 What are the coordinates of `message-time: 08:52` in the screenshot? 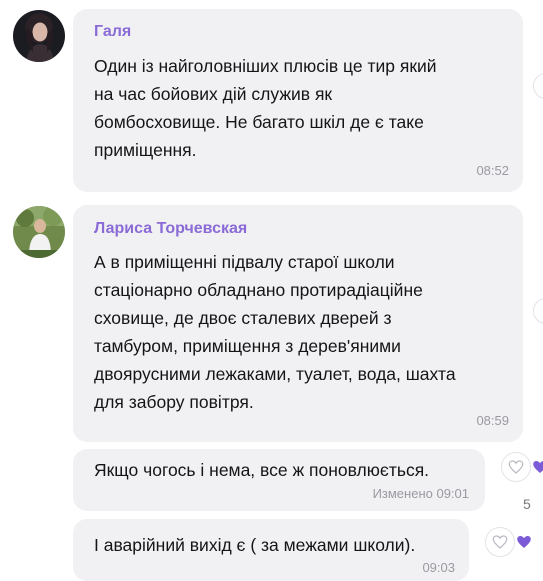 It's located at (492, 170).